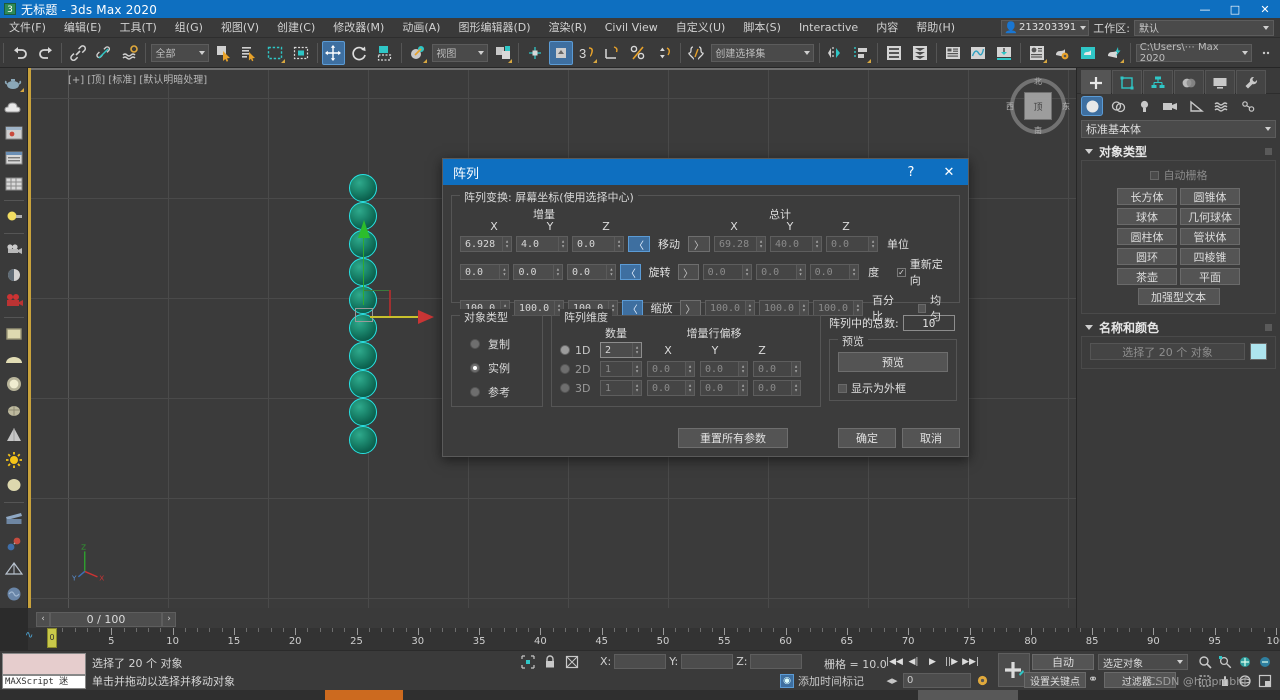 Image resolution: width=1280 pixels, height=700 pixels. Describe the element at coordinates (1037, 53) in the screenshot. I see `material-editor-icon` at that location.